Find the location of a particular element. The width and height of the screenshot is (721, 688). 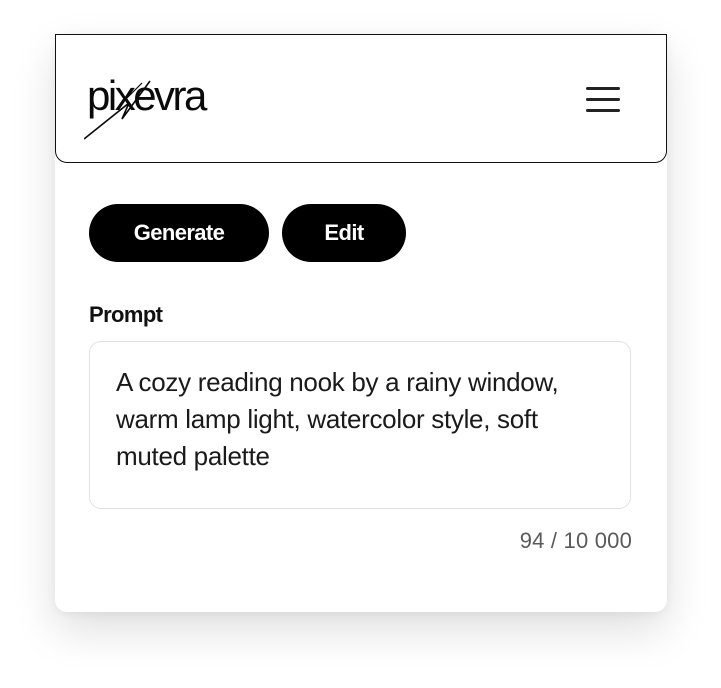

prompt-label: Prompt is located at coordinates (126, 314).